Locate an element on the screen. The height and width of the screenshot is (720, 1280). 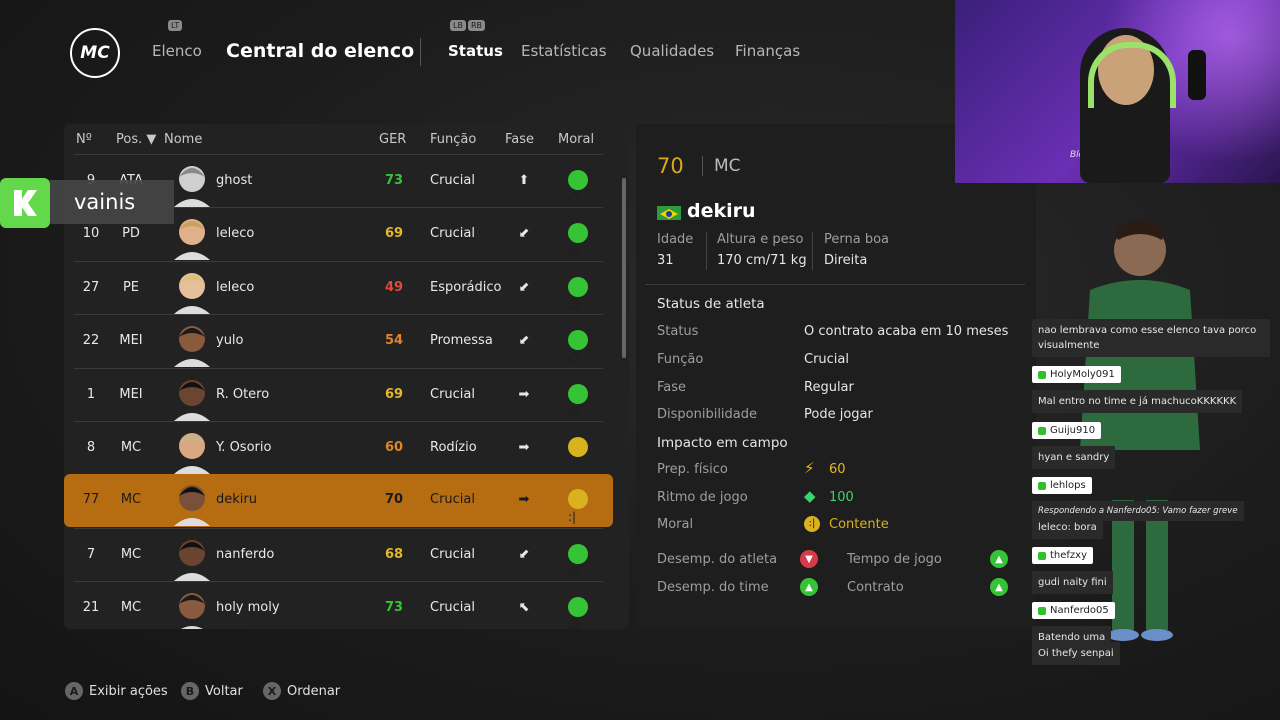
thumbs-down-icon: ▼ is located at coordinates (809, 559).